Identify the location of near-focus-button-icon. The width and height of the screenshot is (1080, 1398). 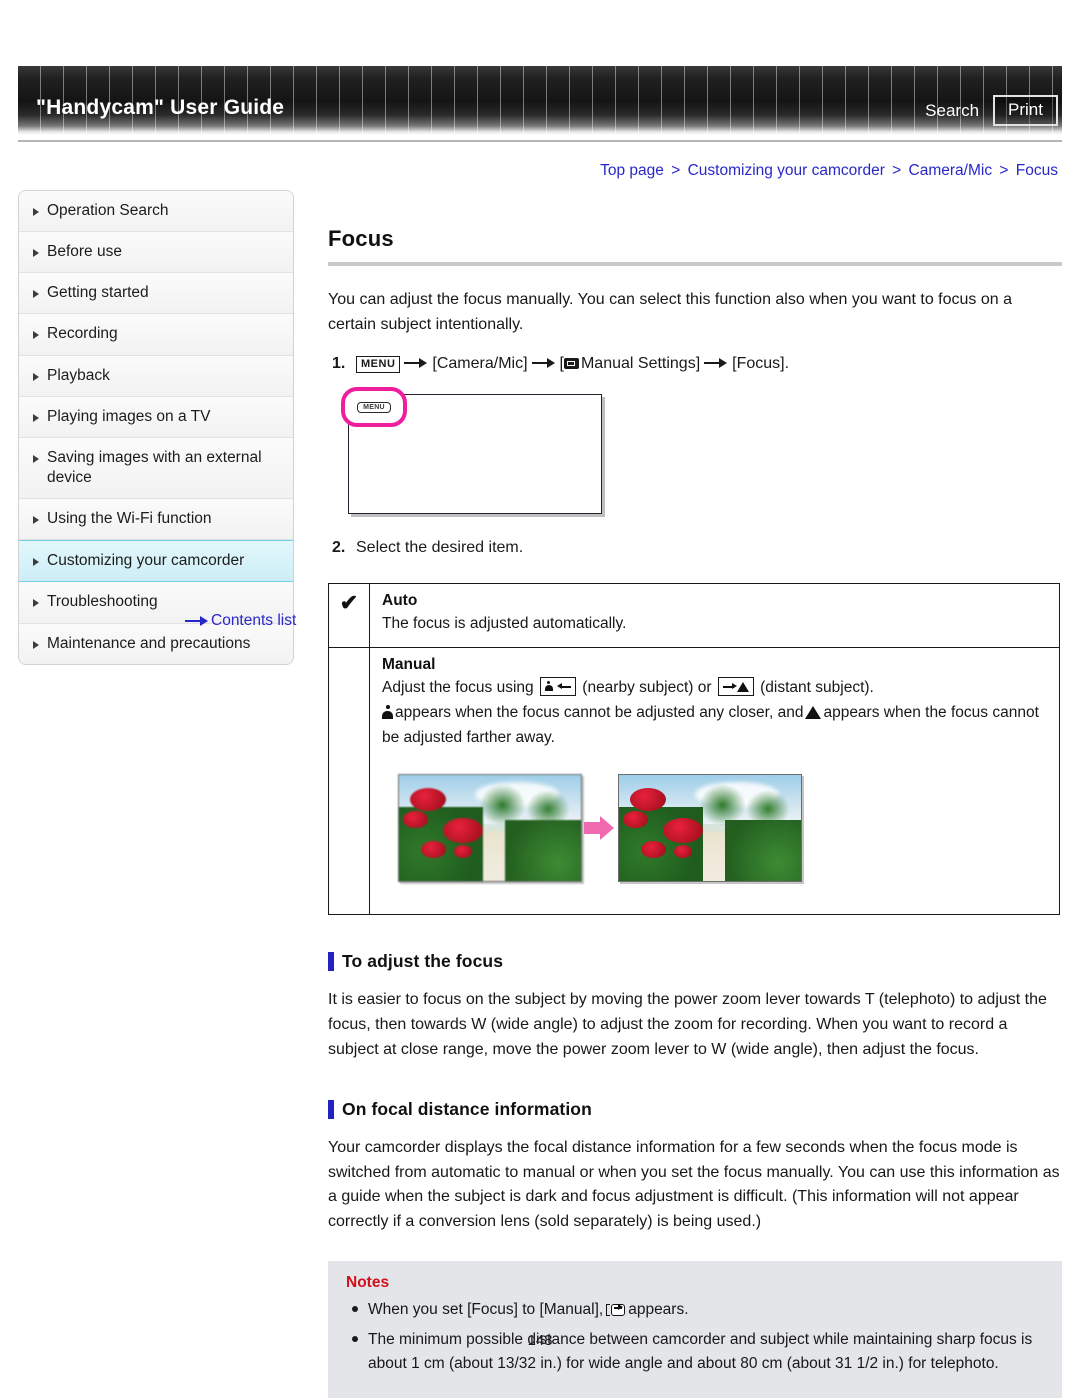
(557, 686).